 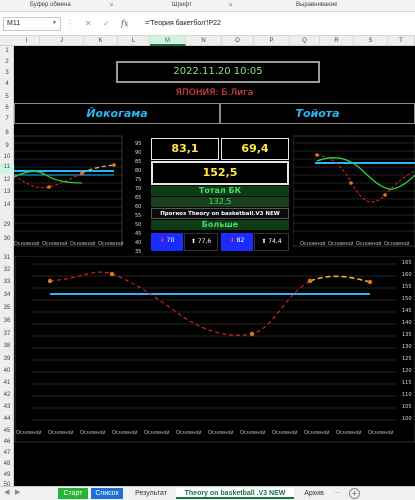 I want to click on team-home-name: Йокогама, so click(x=117, y=113).